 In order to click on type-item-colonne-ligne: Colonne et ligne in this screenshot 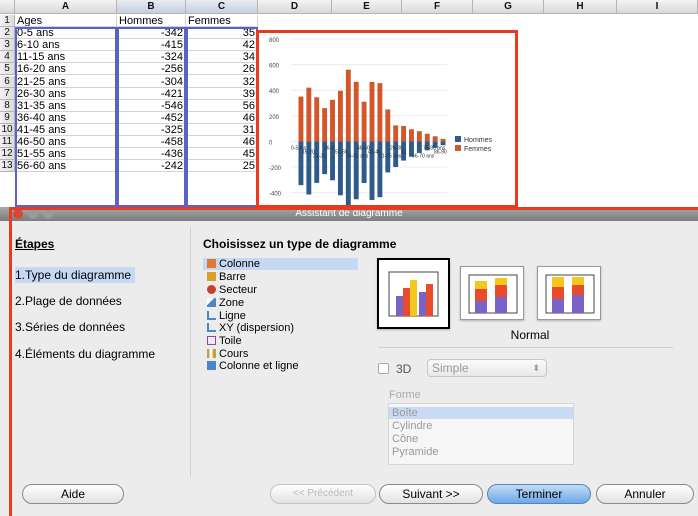, I will do `click(280, 366)`.